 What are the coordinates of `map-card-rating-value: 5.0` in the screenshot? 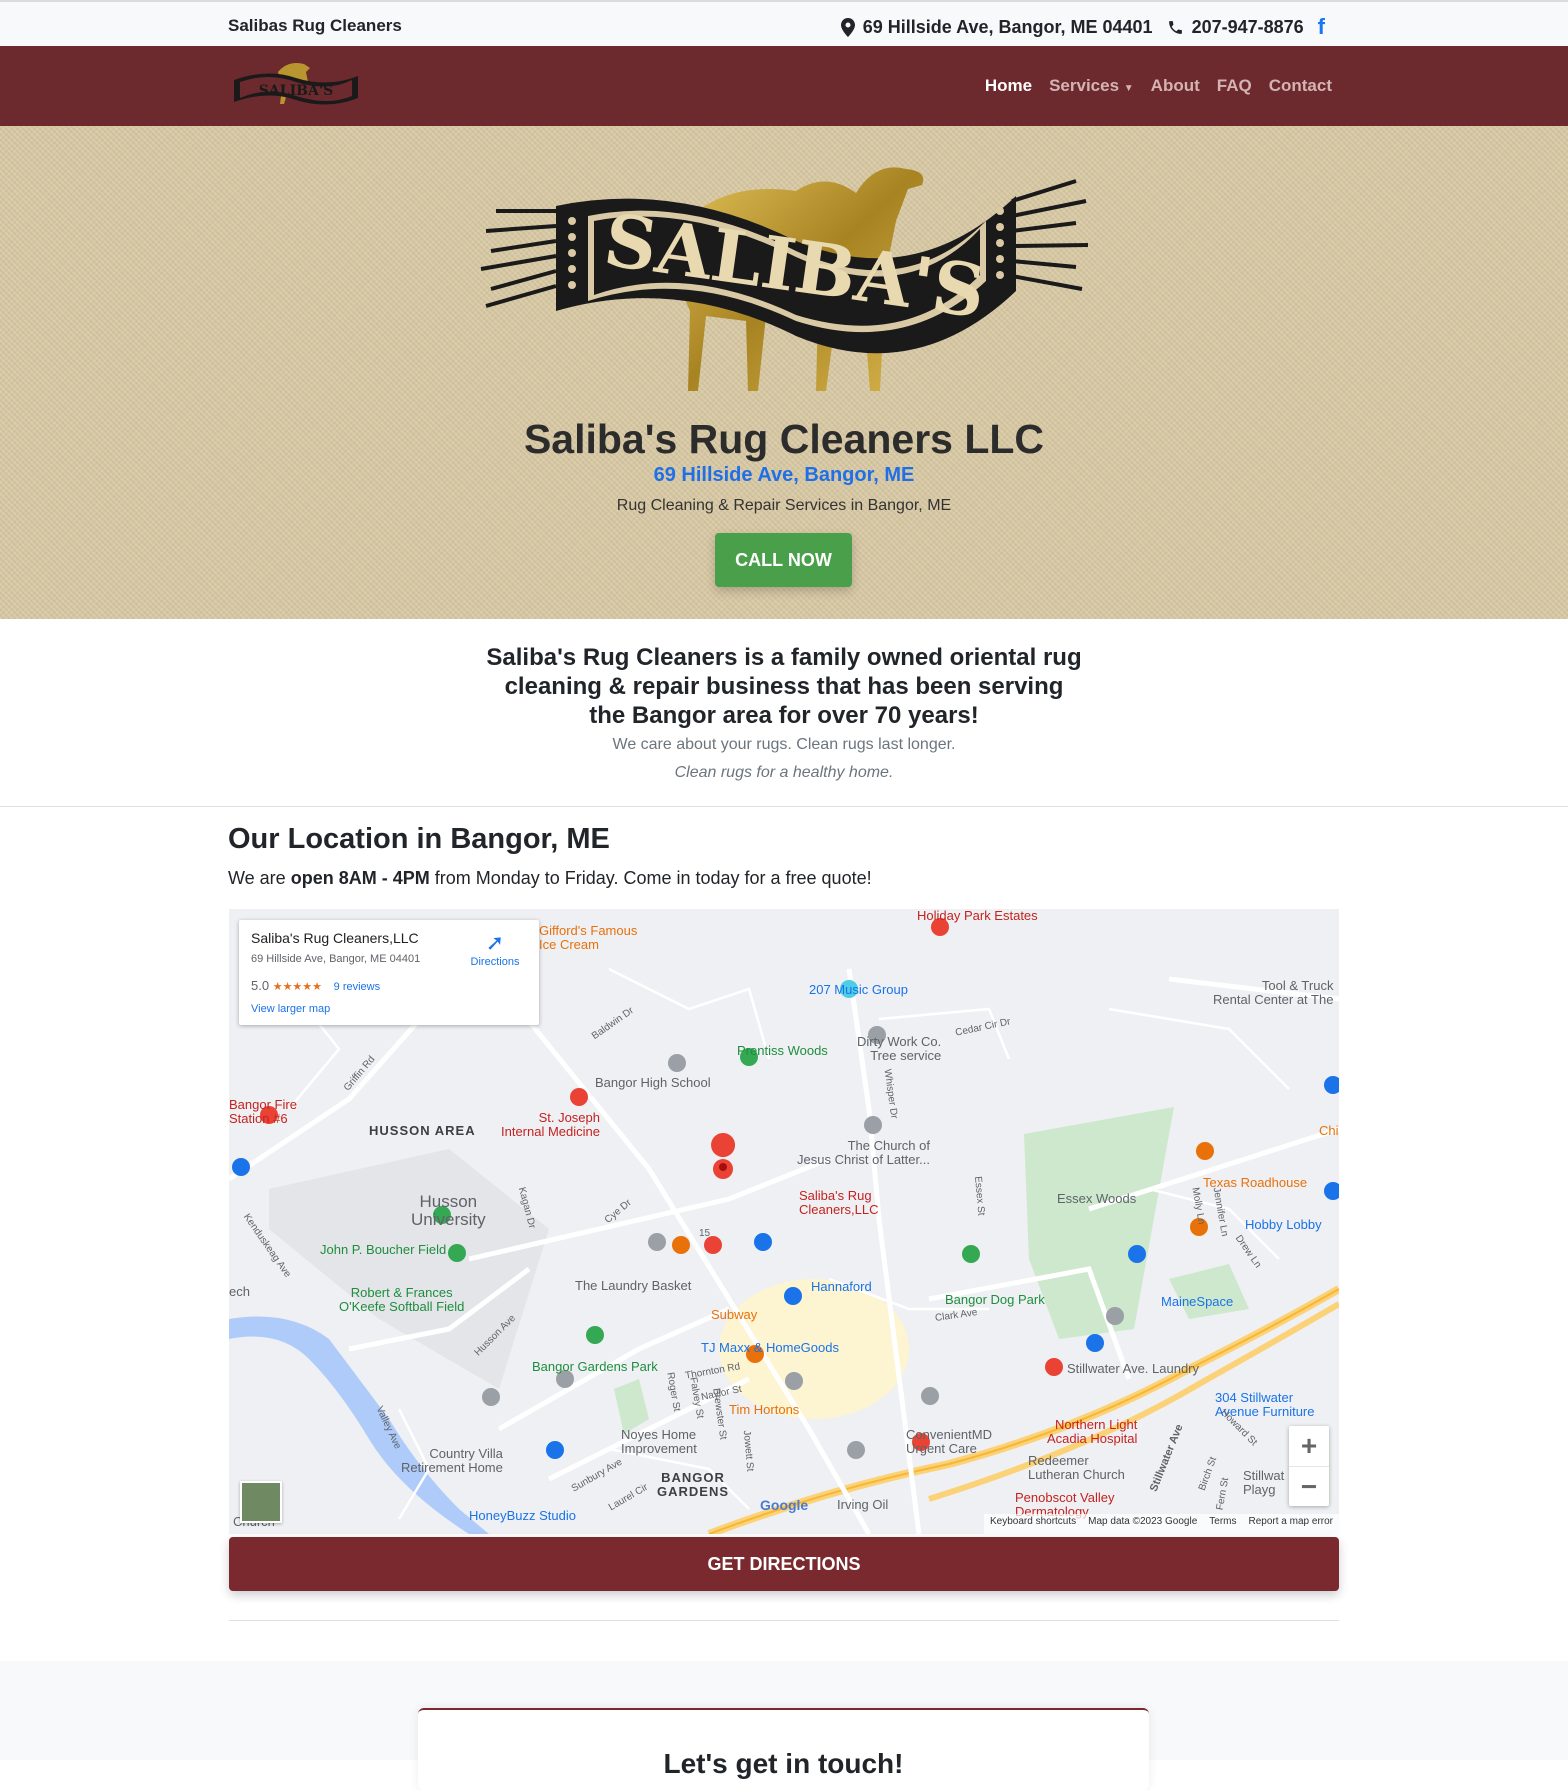 It's located at (260, 985).